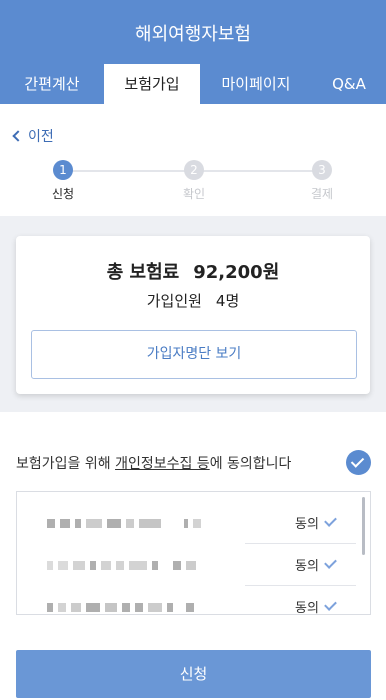 Image resolution: width=386 pixels, height=700 pixels. I want to click on tab-bar: 간편계산 보험가입 마이페이지 Q&A, so click(193, 84).